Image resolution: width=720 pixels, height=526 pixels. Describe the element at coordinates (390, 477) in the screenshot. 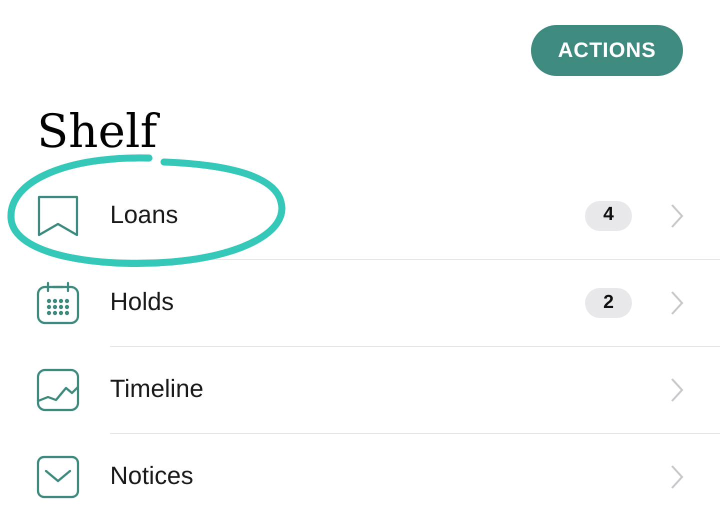

I see `item-label: Notices` at that location.